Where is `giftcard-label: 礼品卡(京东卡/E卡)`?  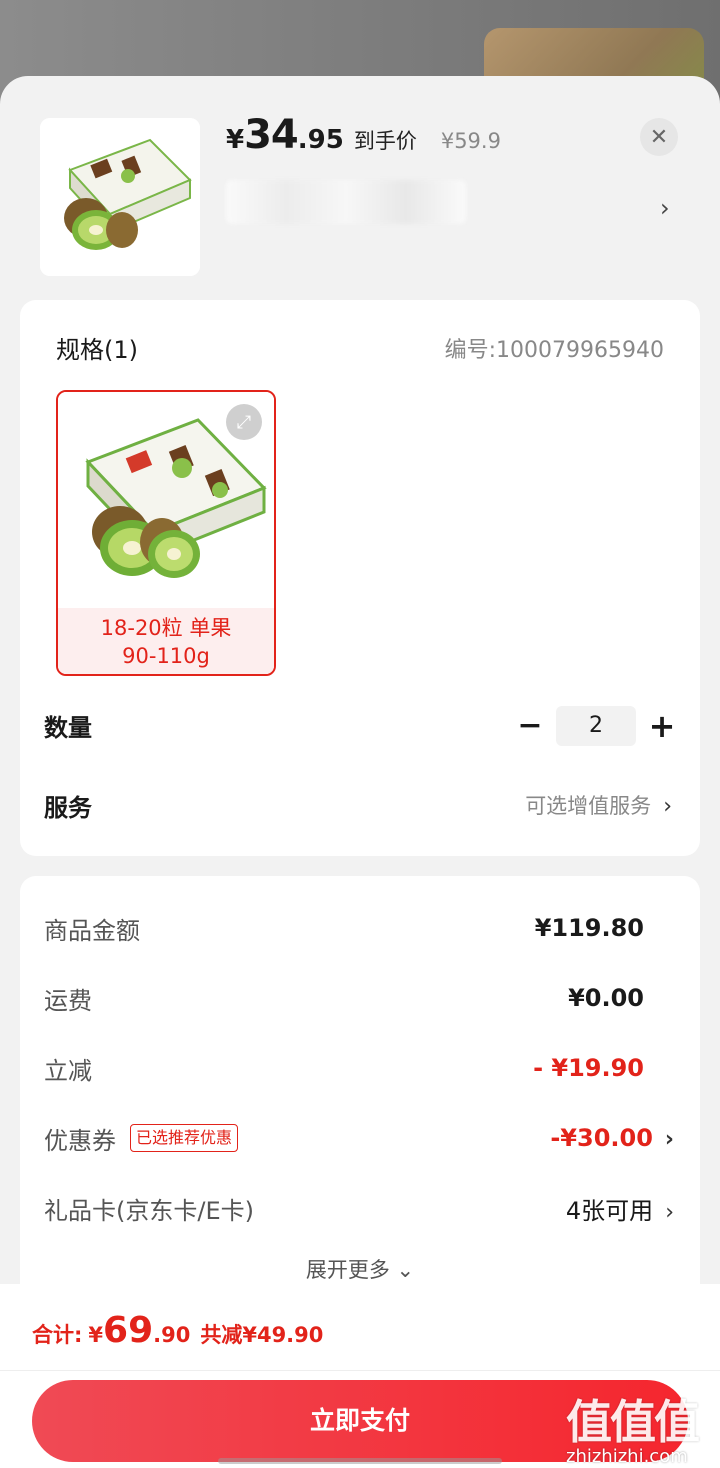 giftcard-label: 礼品卡(京东卡/E卡) is located at coordinates (149, 1210).